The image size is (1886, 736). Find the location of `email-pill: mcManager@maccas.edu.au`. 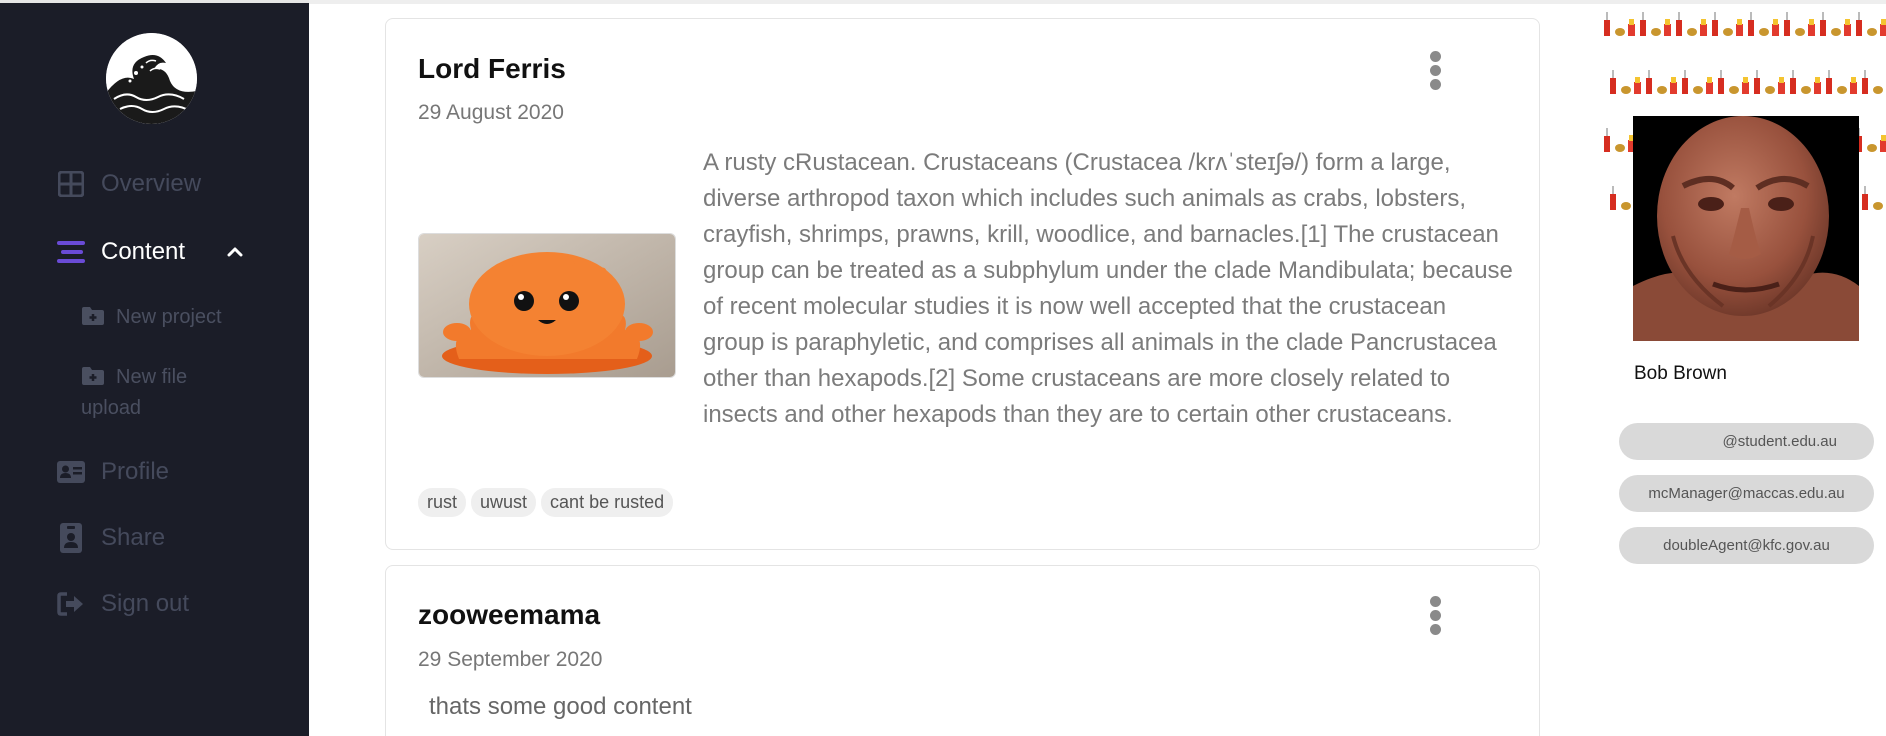

email-pill: mcManager@maccas.edu.au is located at coordinates (1746, 493).